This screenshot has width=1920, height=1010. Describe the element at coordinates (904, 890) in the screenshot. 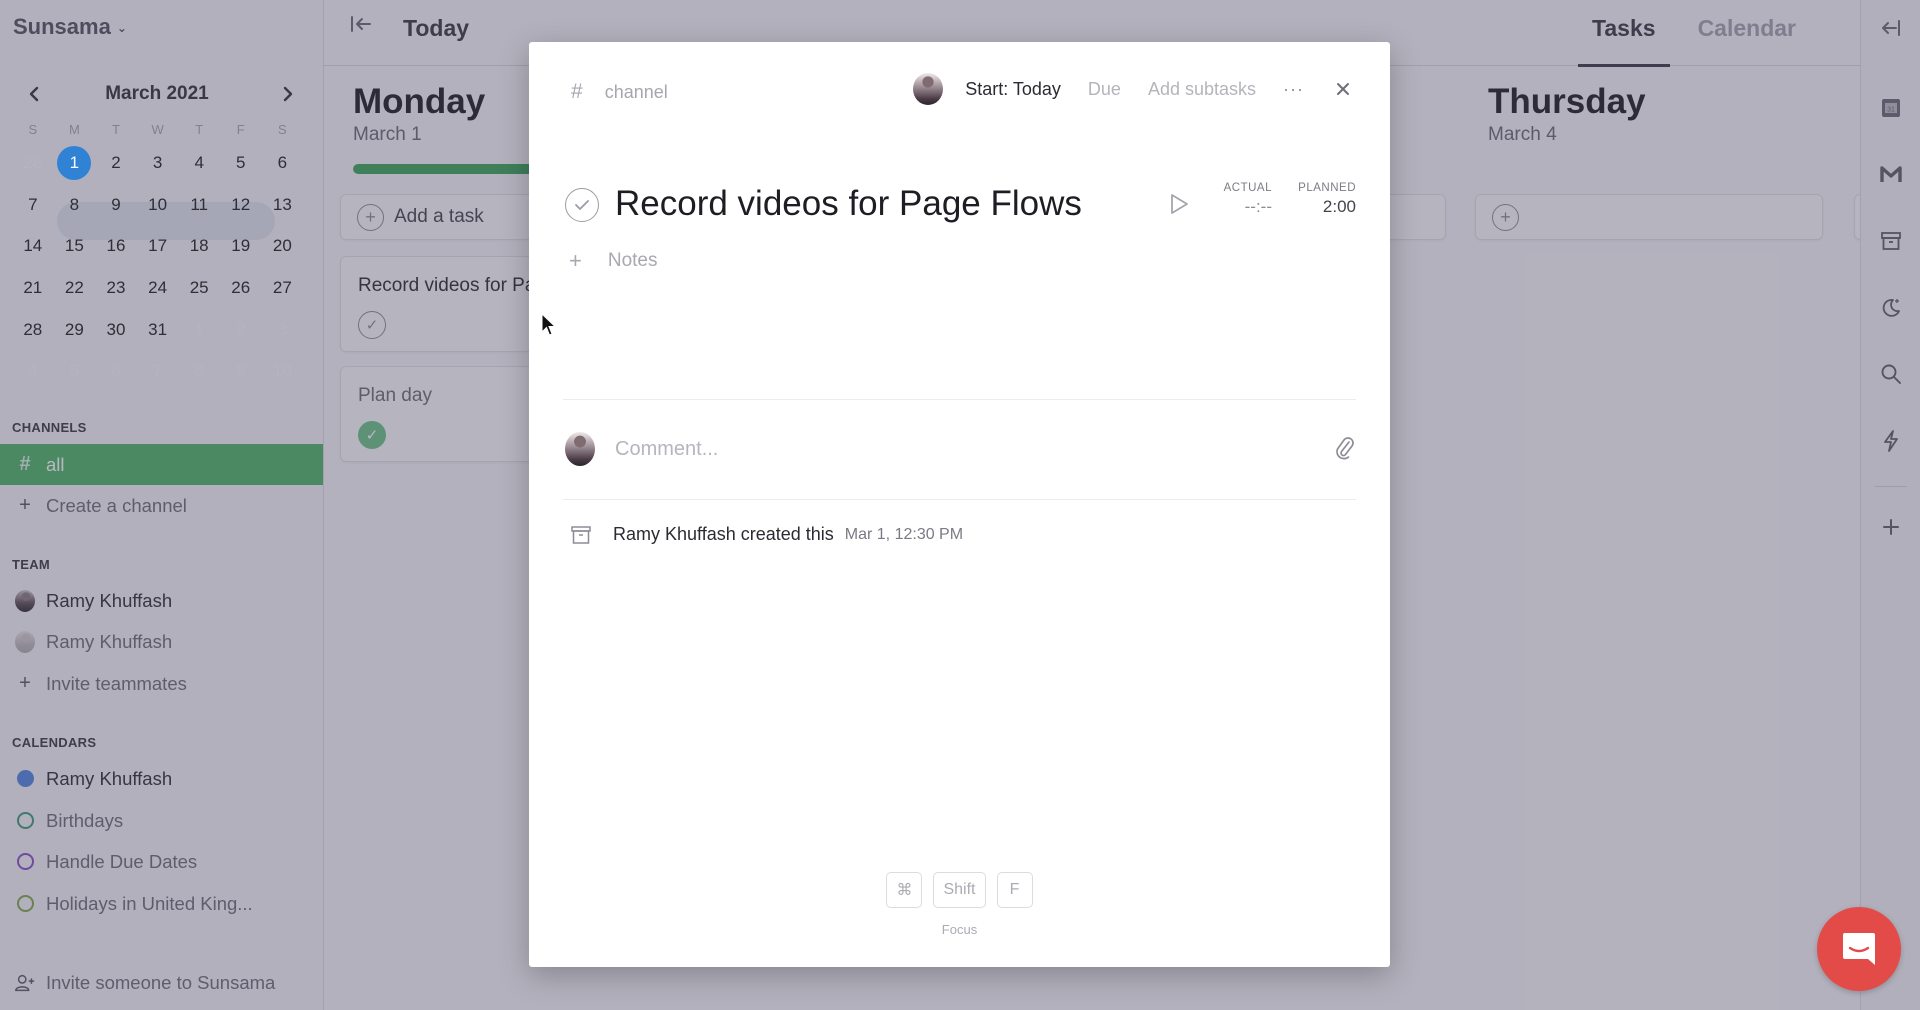

I see `key-cmd: ⌘` at that location.